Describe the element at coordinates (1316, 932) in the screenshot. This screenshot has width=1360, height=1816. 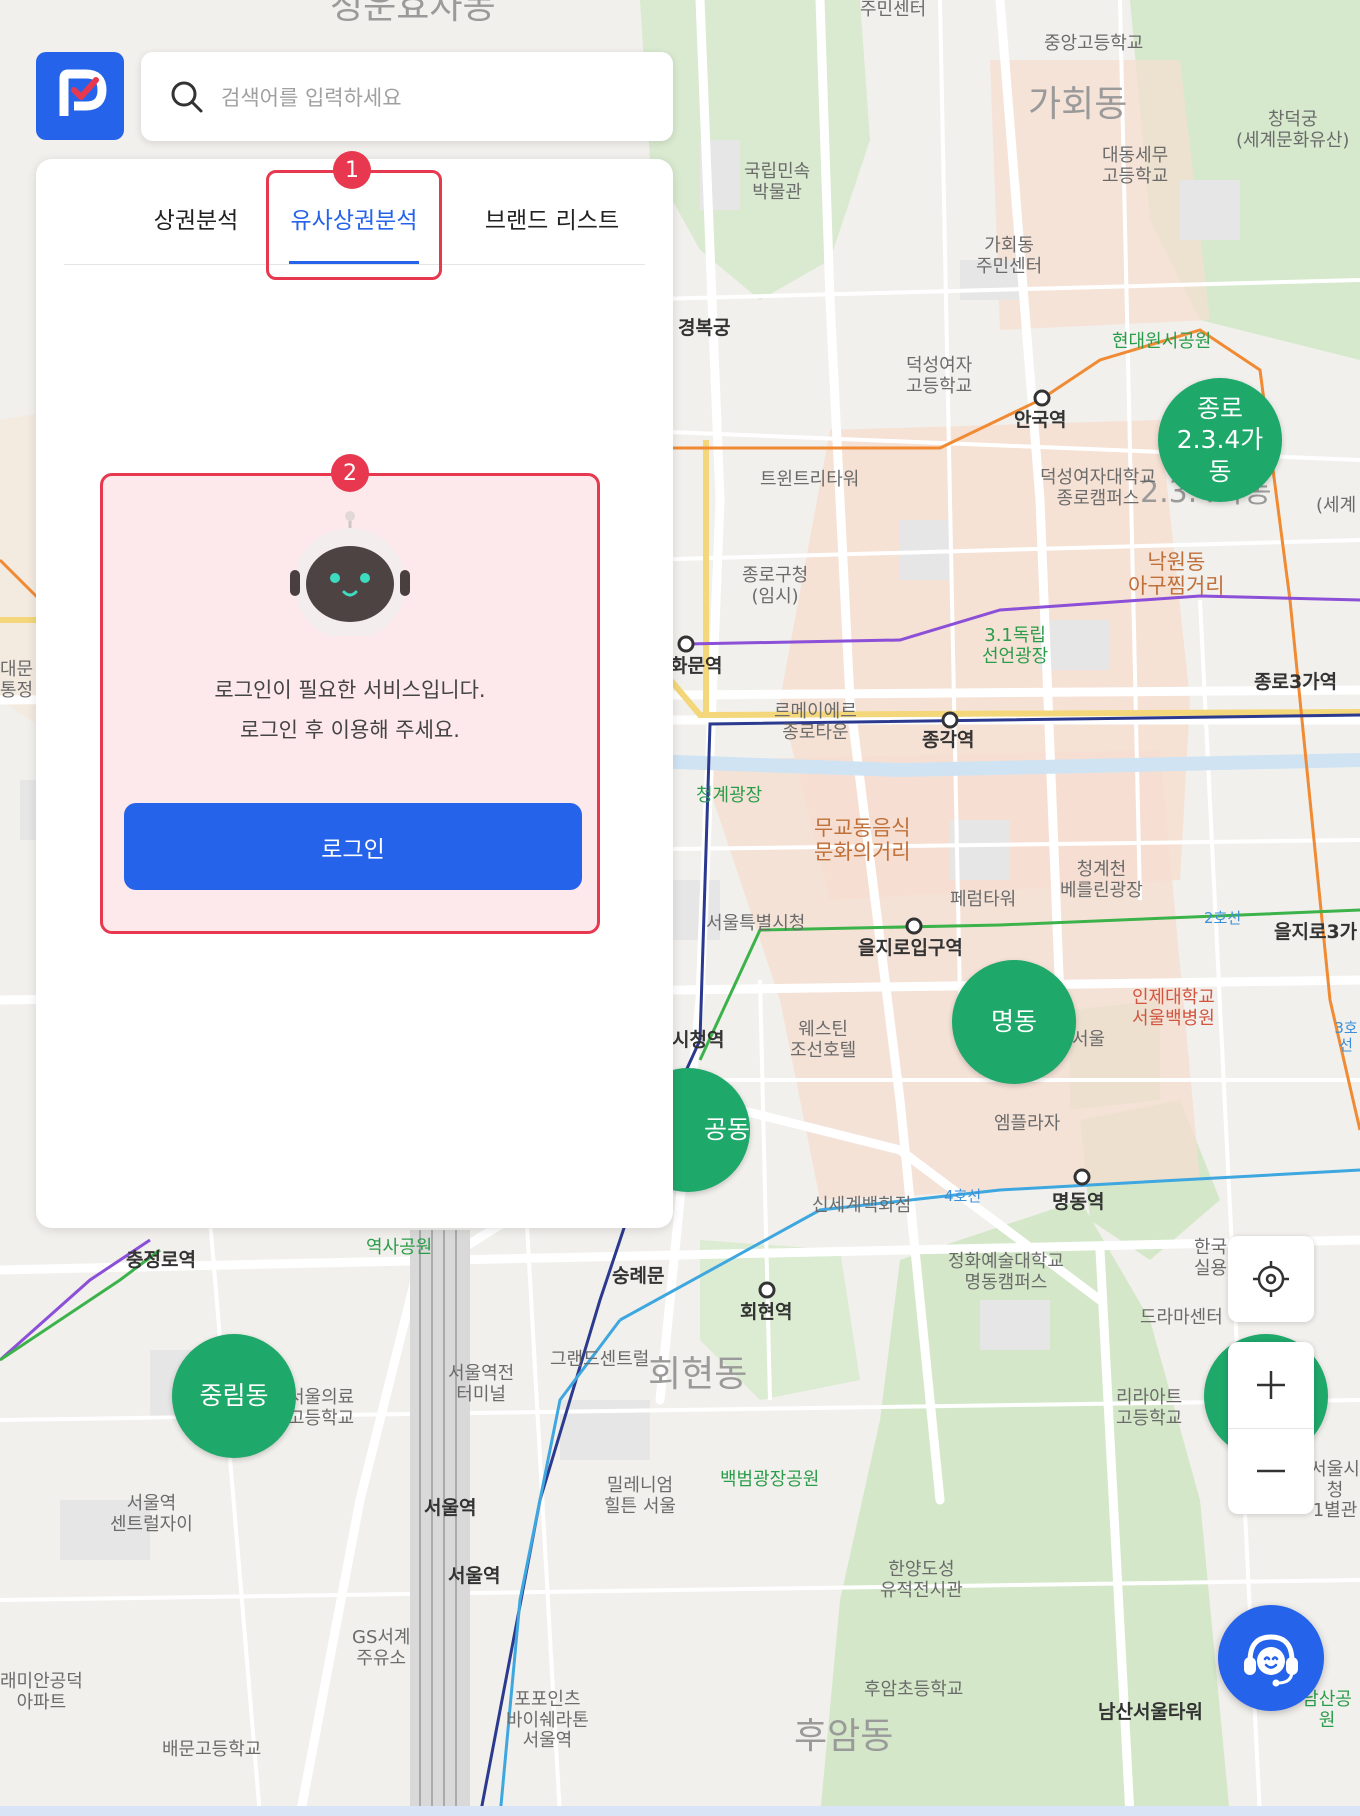
I see `map-label-euljiro3-station: 을지로3가` at that location.